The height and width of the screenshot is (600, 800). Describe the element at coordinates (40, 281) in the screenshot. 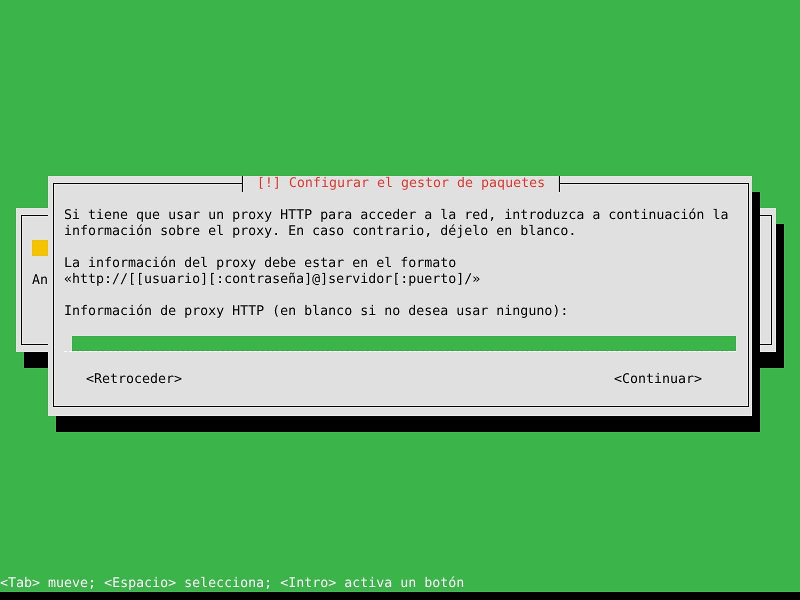

I see `dialog-text: An` at that location.